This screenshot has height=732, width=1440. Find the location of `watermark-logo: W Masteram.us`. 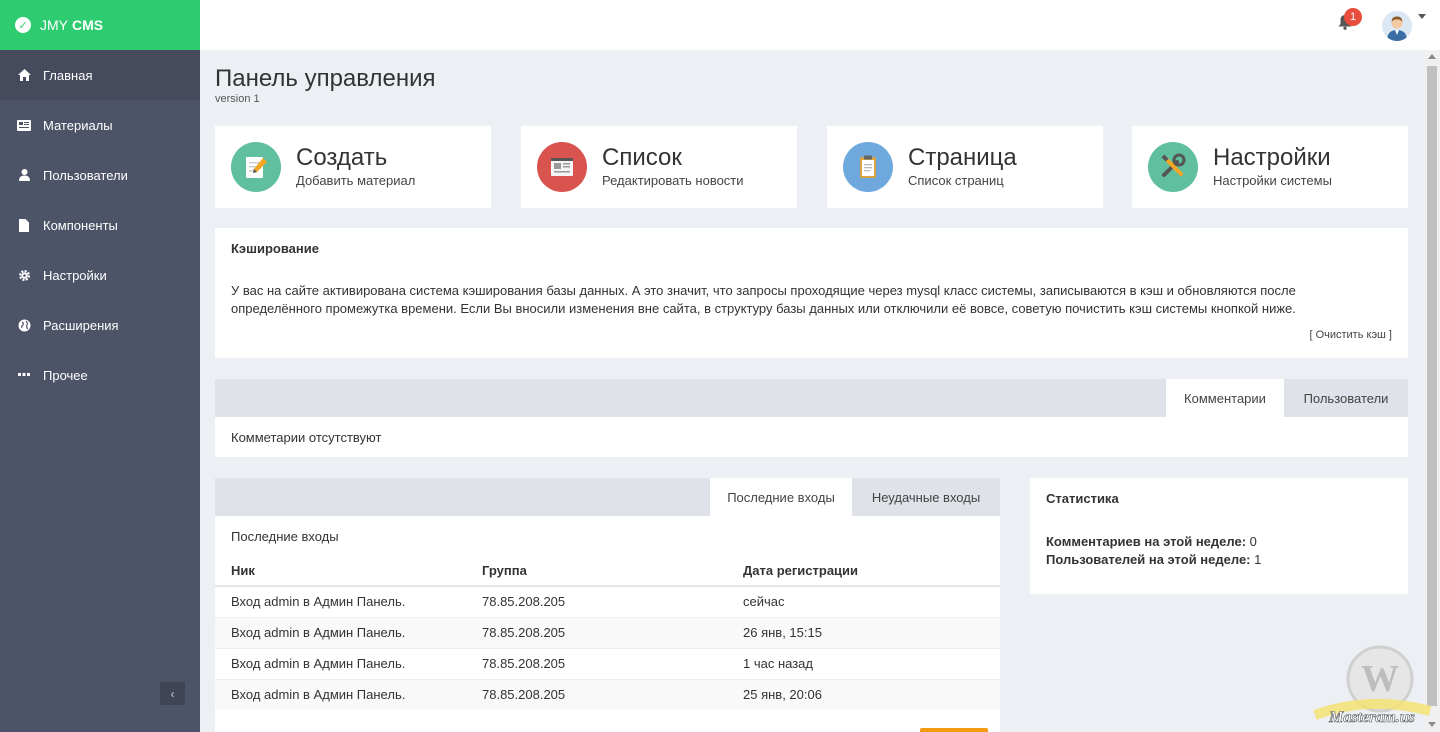

watermark-logo: W Masteram.us is located at coordinates (1372, 687).